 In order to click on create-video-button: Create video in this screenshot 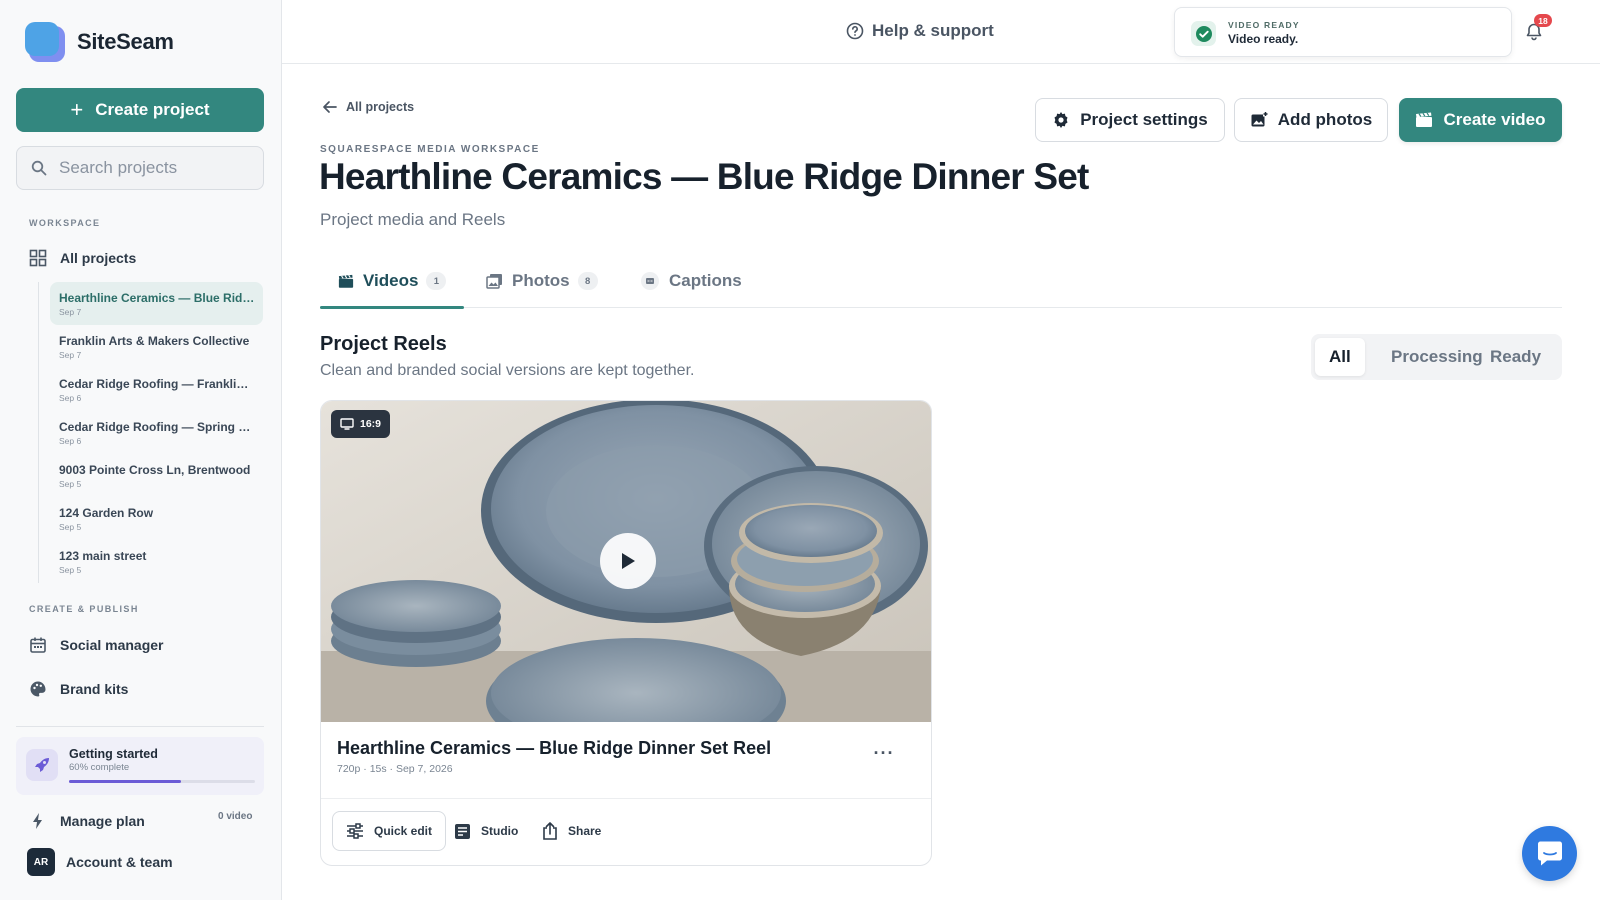, I will do `click(1480, 120)`.